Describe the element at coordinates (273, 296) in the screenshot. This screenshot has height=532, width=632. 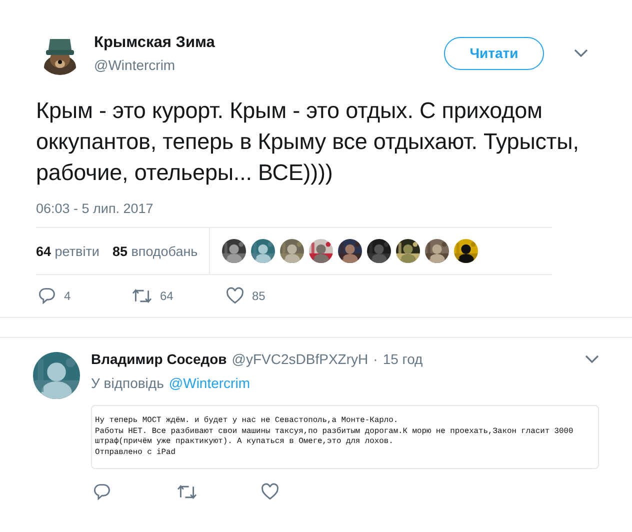
I see `action-button: 85` at that location.